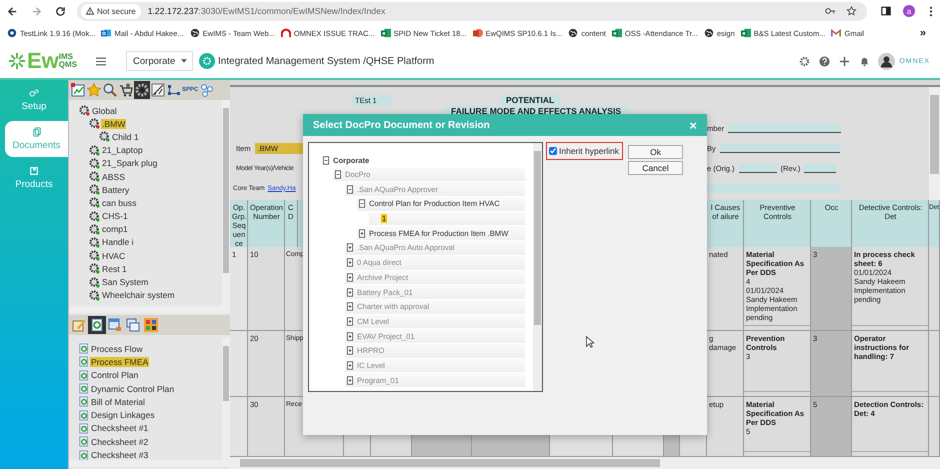  I want to click on document-type-item: Bill of Material, so click(118, 401).